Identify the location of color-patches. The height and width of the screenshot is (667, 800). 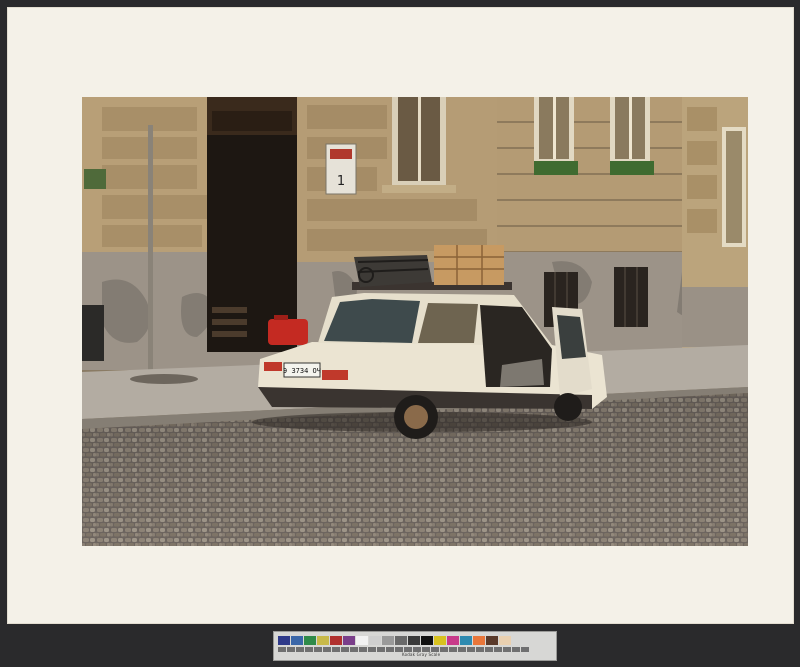
(395, 640).